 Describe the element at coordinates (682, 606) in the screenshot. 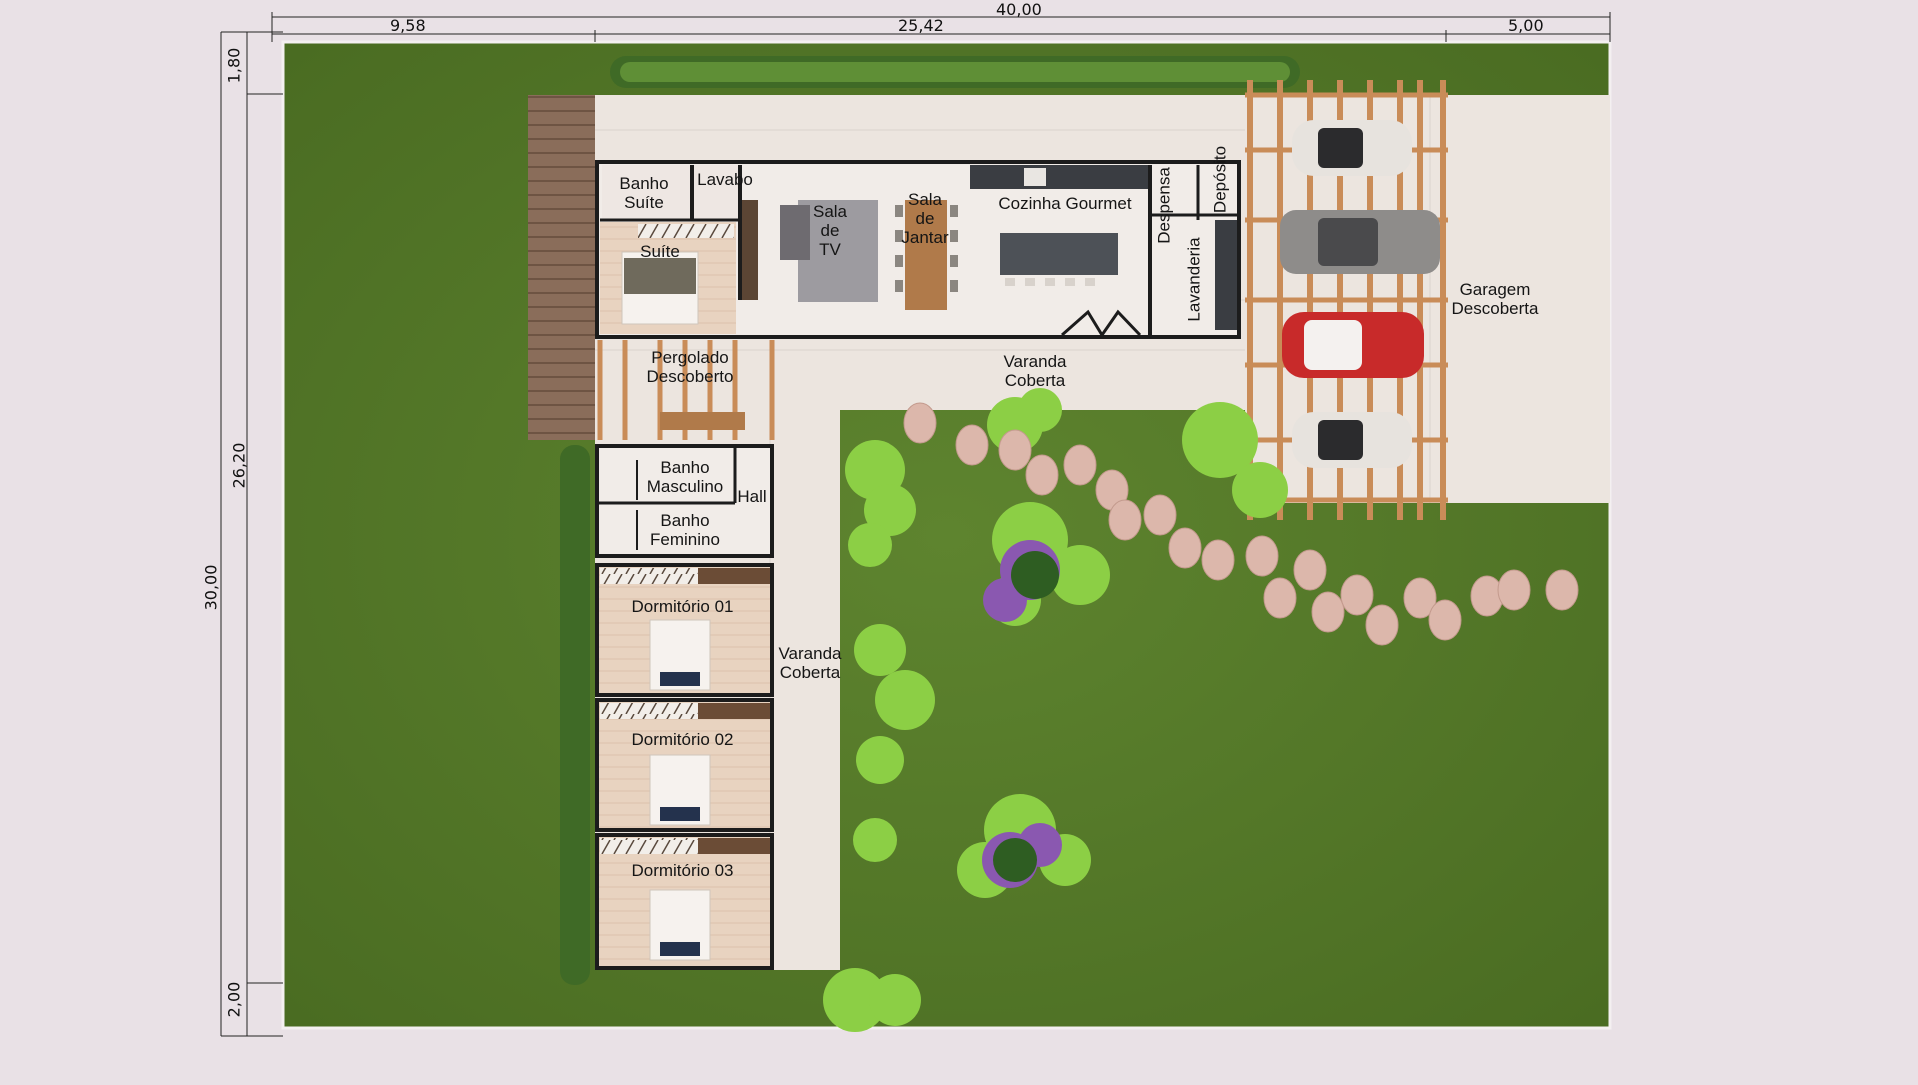

I see `room-label-dormitorio-01: Dormitório 01` at that location.